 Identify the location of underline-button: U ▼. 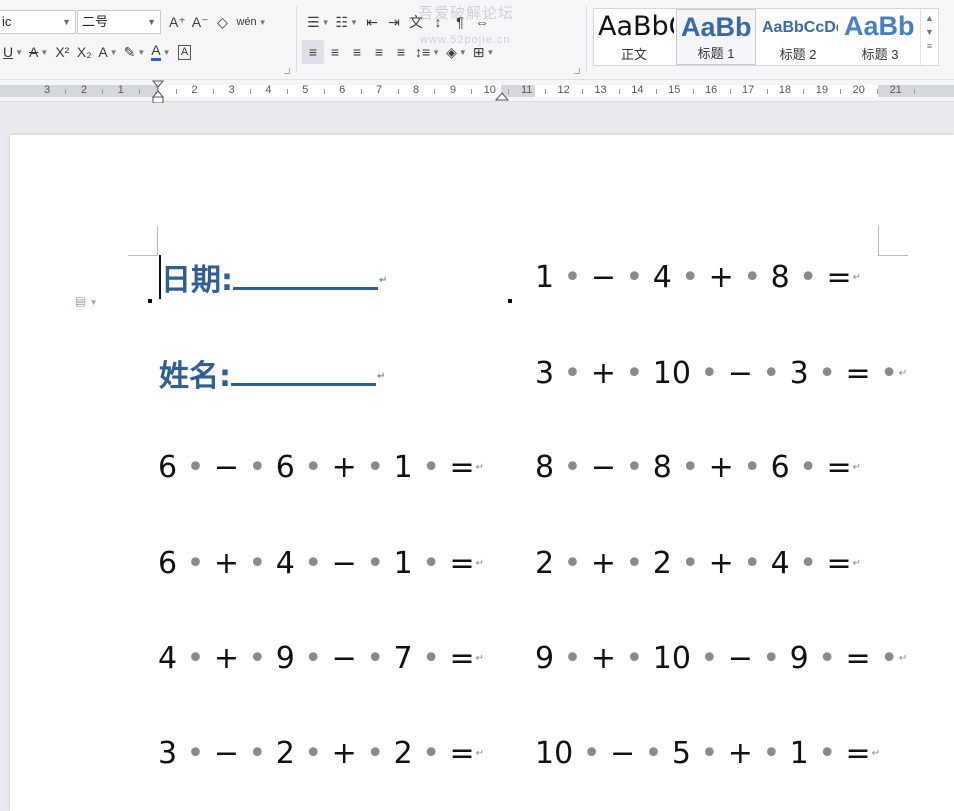
(13, 52).